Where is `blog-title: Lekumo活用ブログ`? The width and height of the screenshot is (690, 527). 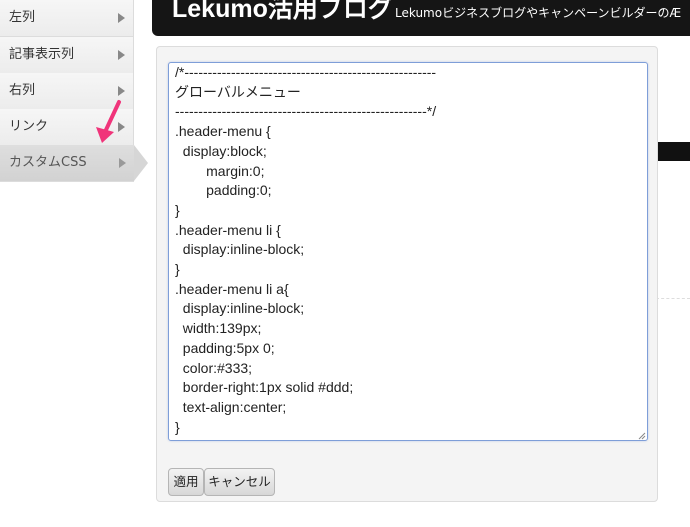 blog-title: Lekumo活用ブログ is located at coordinates (282, 11).